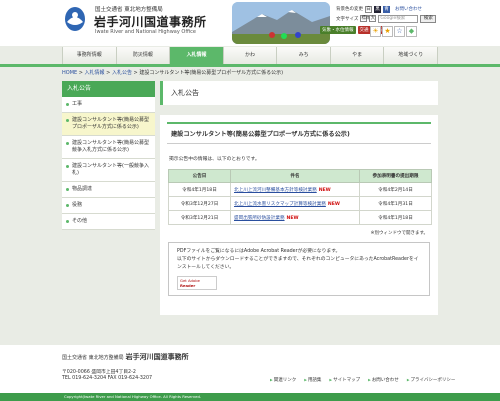  What do you see at coordinates (146, 32) in the screenshot?
I see `org-english-name: Iwate River and National Highway Office` at bounding box center [146, 32].